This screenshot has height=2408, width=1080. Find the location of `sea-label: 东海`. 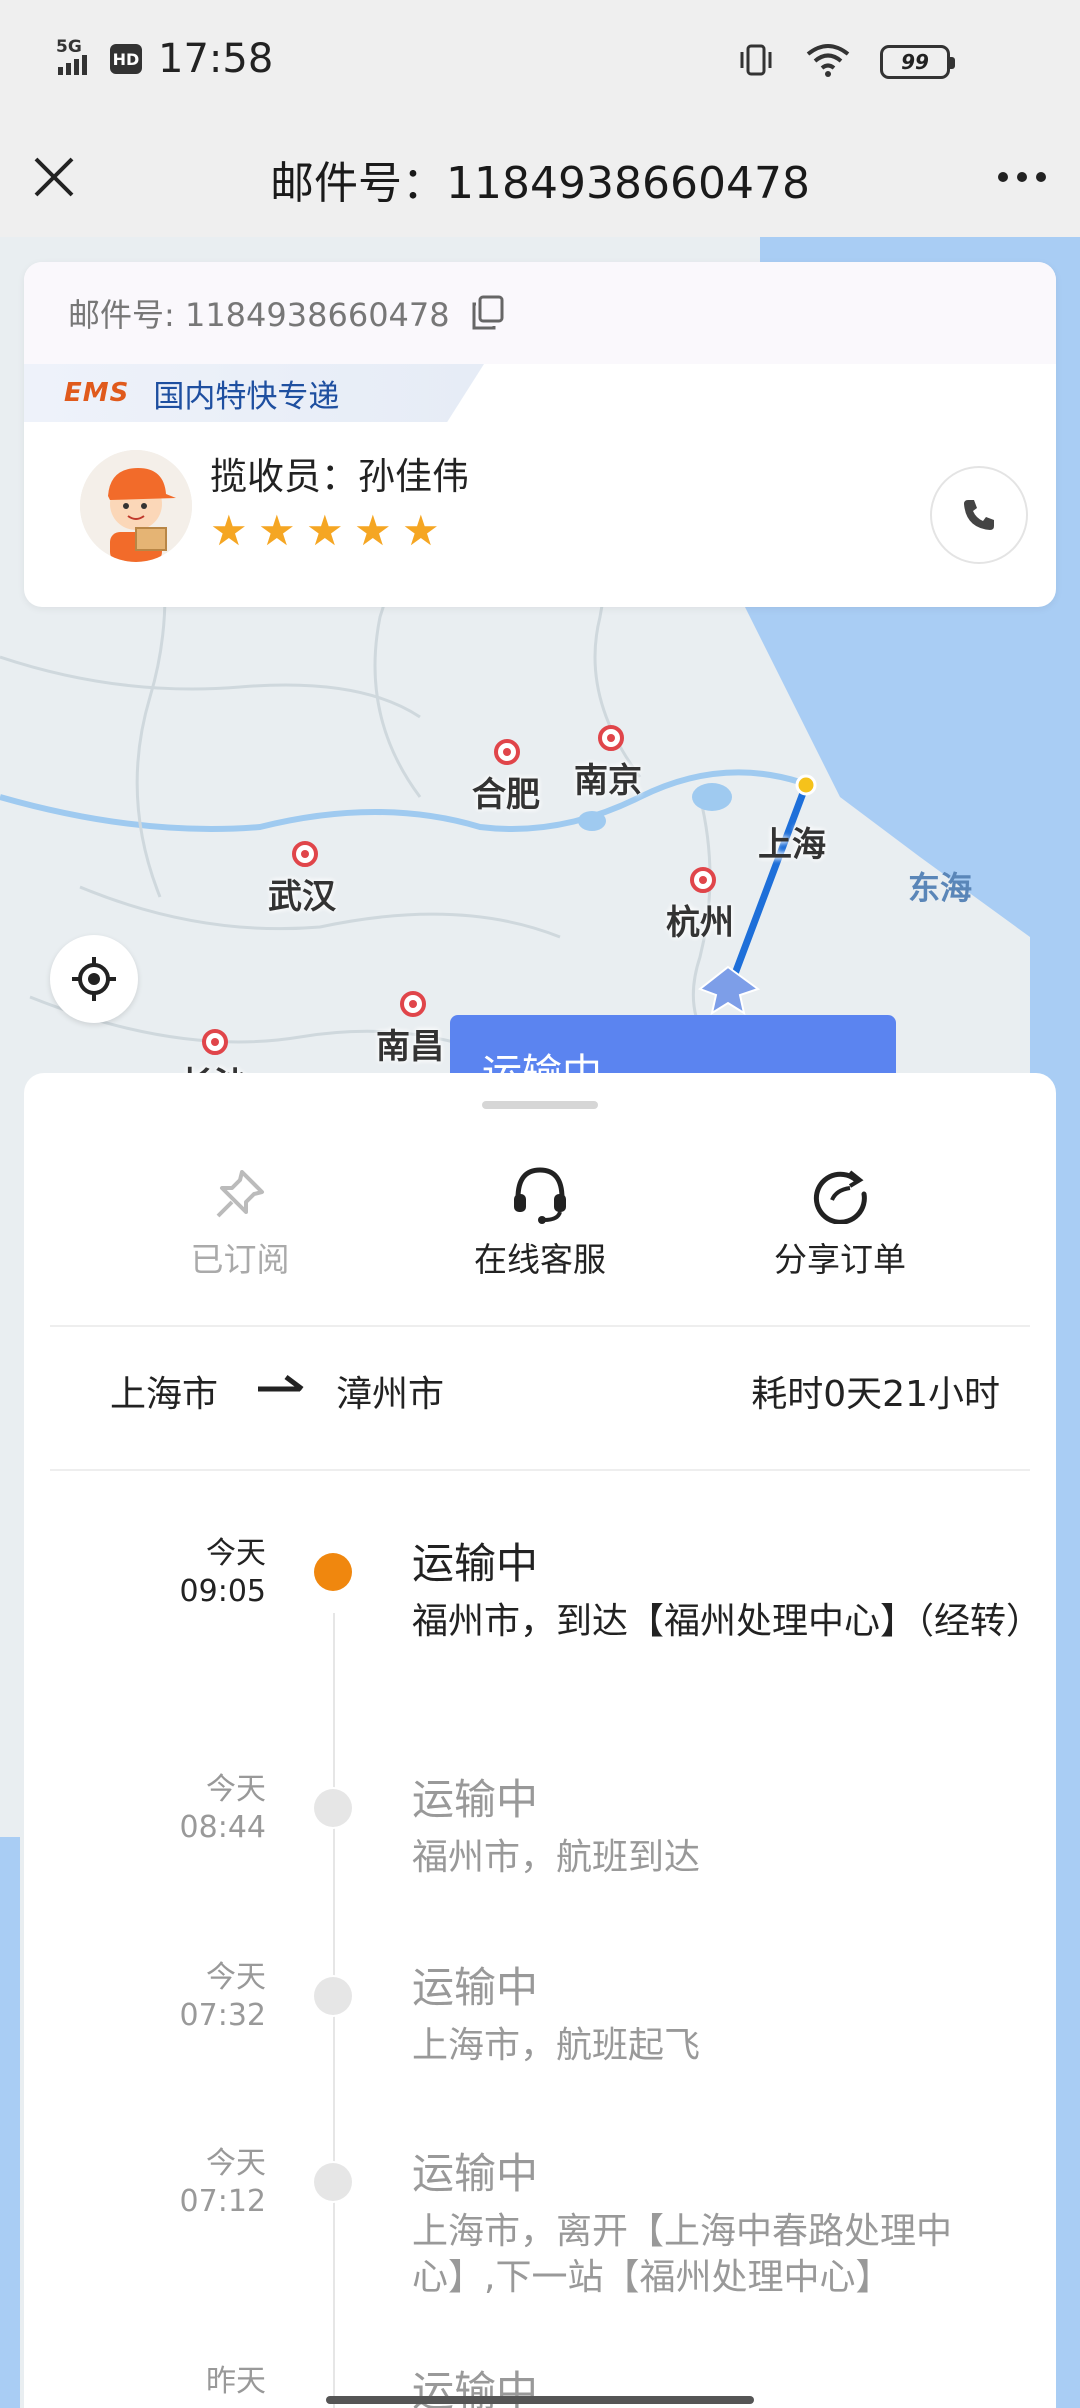

sea-label: 东海 is located at coordinates (940, 888).